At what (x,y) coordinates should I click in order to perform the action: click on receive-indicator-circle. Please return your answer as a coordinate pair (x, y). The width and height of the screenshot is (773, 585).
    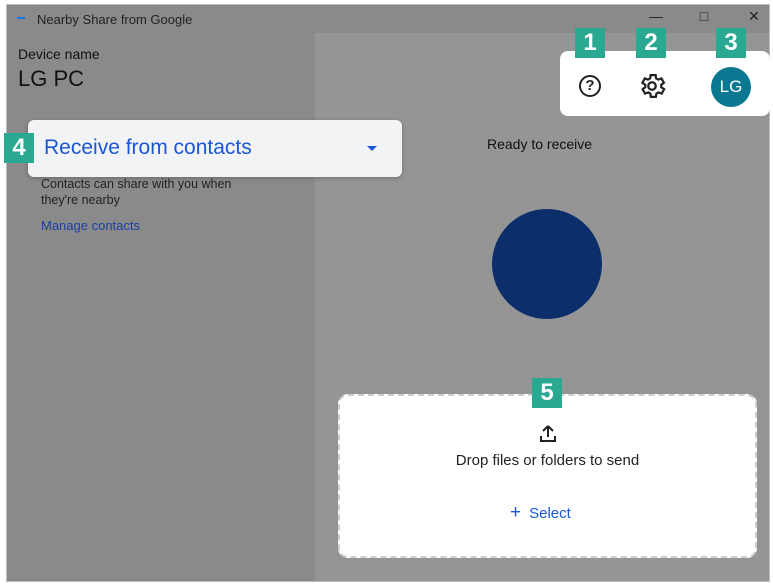
    Looking at the image, I should click on (547, 264).